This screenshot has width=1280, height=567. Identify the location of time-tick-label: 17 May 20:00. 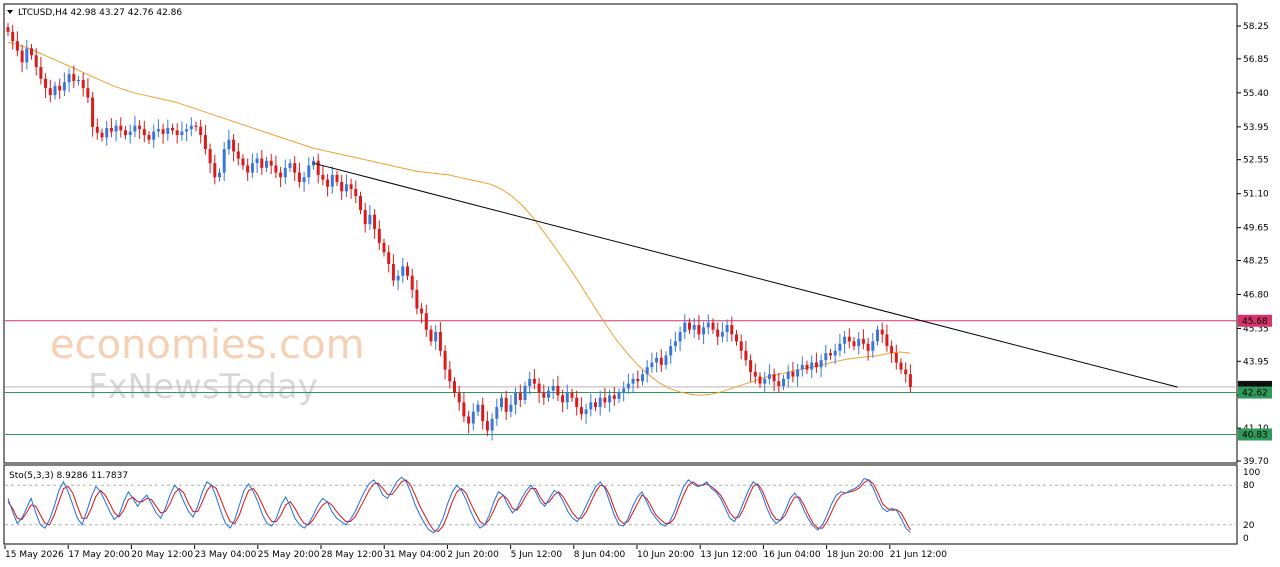
(99, 555).